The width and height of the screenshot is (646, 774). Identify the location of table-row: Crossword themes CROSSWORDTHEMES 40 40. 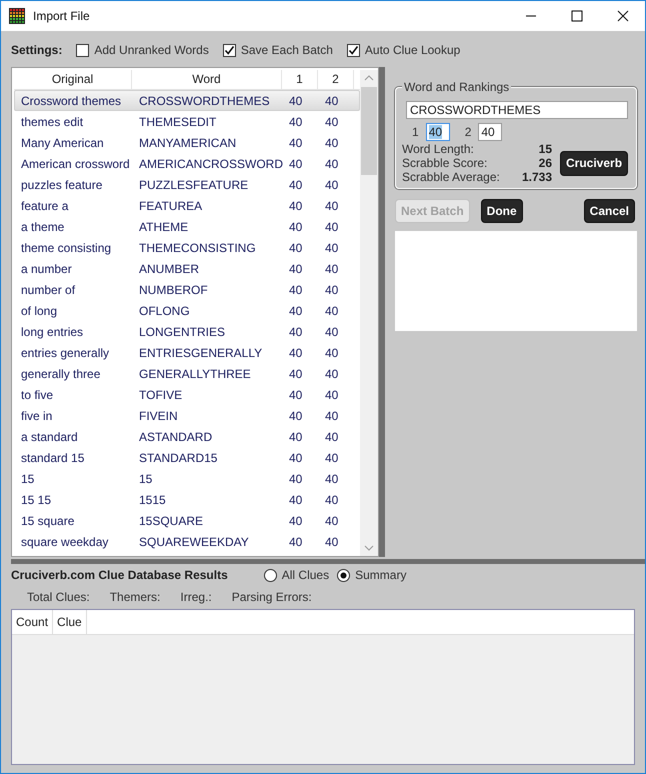
(187, 100).